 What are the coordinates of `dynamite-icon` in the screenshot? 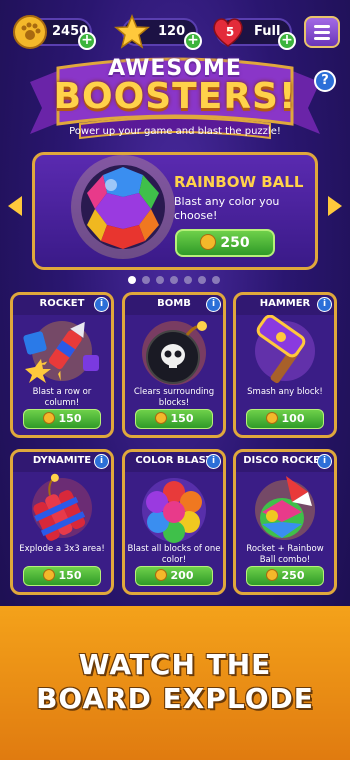 It's located at (62, 507).